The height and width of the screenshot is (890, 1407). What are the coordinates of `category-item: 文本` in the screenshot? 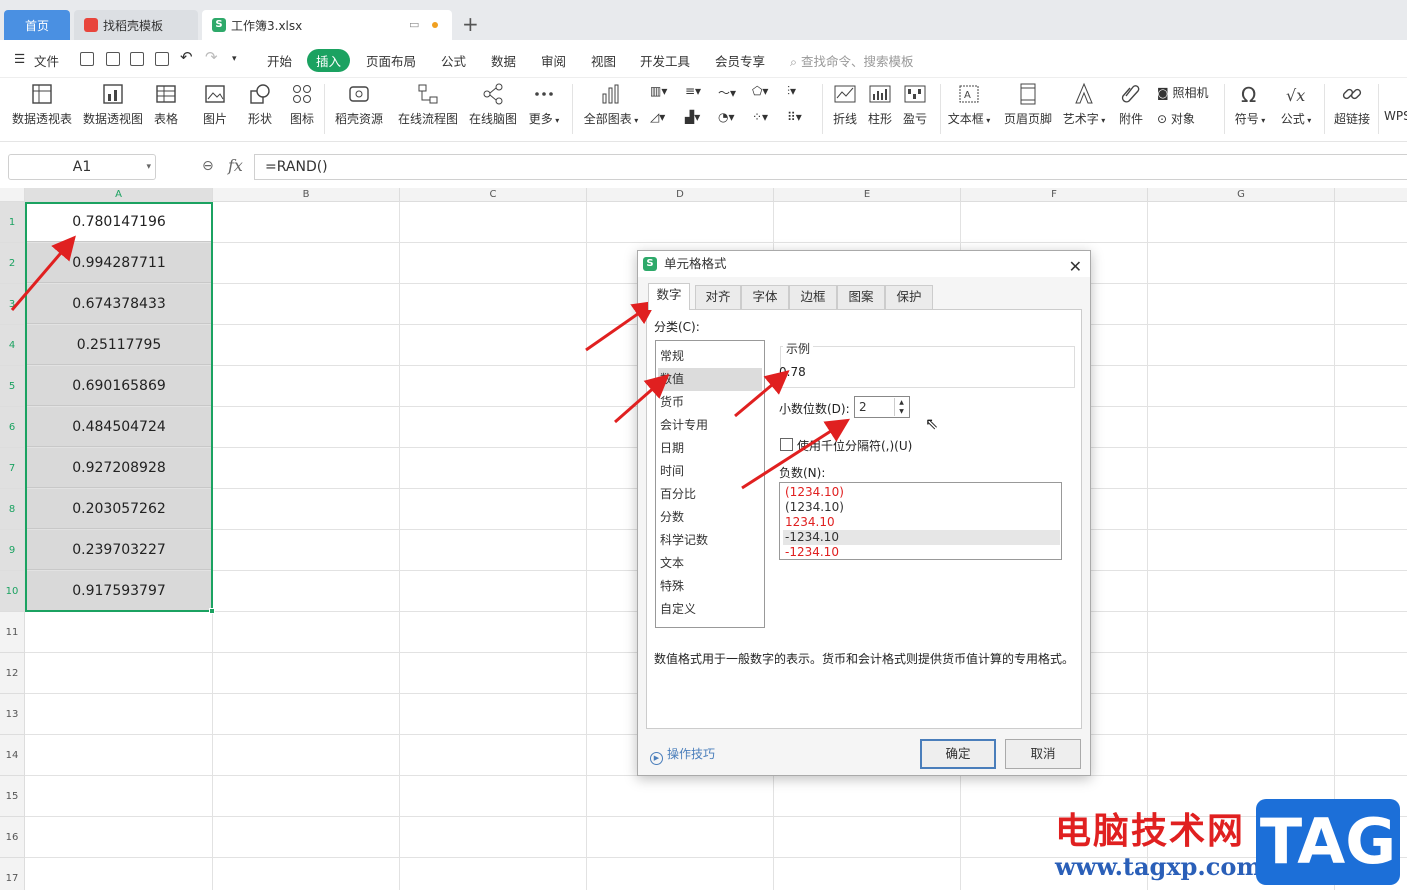 It's located at (711, 563).